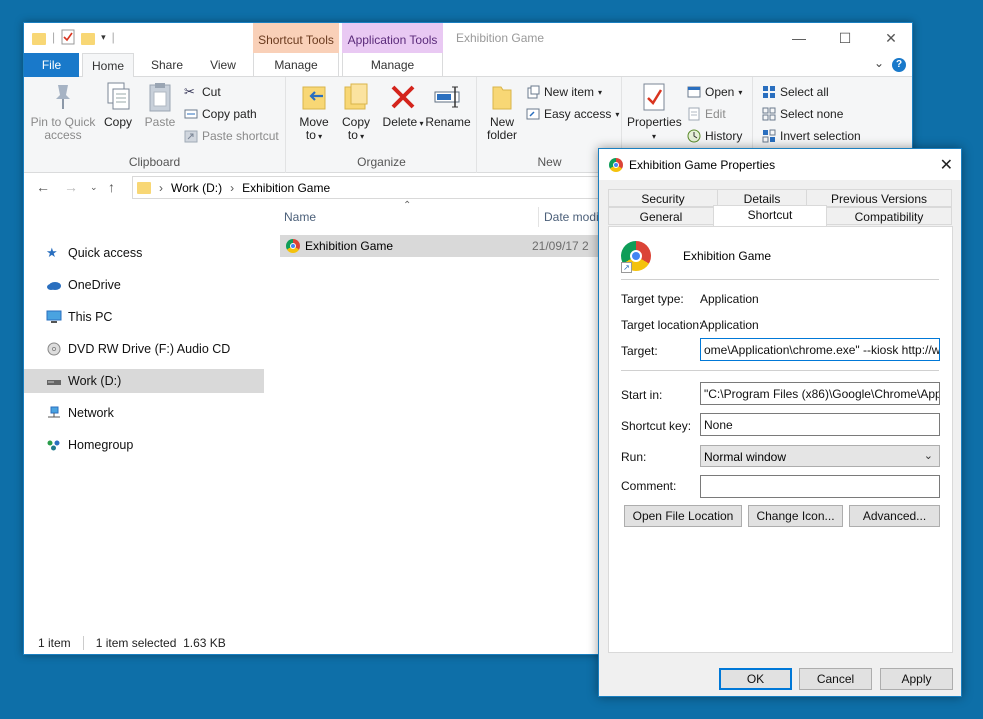 Image resolution: width=983 pixels, height=719 pixels. What do you see at coordinates (108, 65) in the screenshot?
I see `tab-home: Home` at bounding box center [108, 65].